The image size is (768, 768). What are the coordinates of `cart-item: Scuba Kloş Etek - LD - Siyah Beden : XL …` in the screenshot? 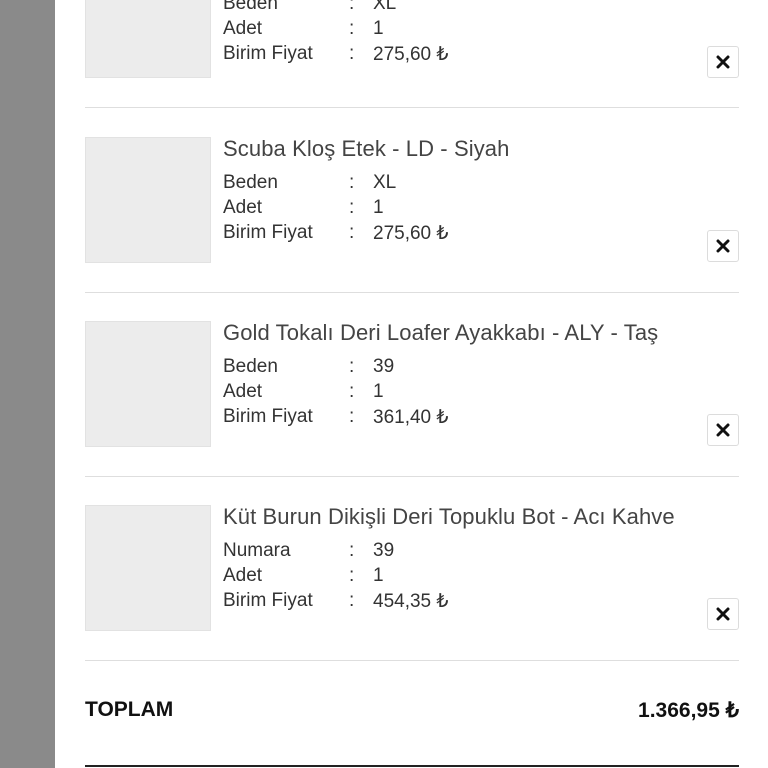 It's located at (412, 199).